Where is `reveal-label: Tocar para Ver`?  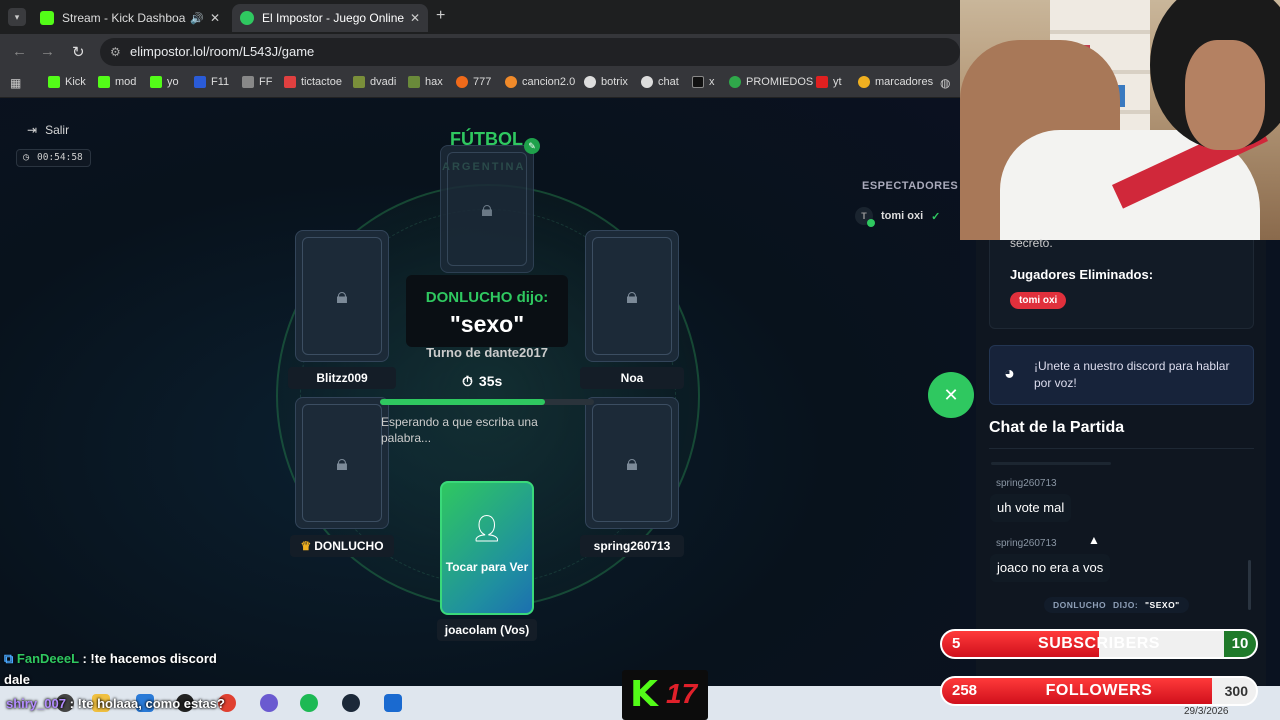 reveal-label: Tocar para Ver is located at coordinates (487, 567).